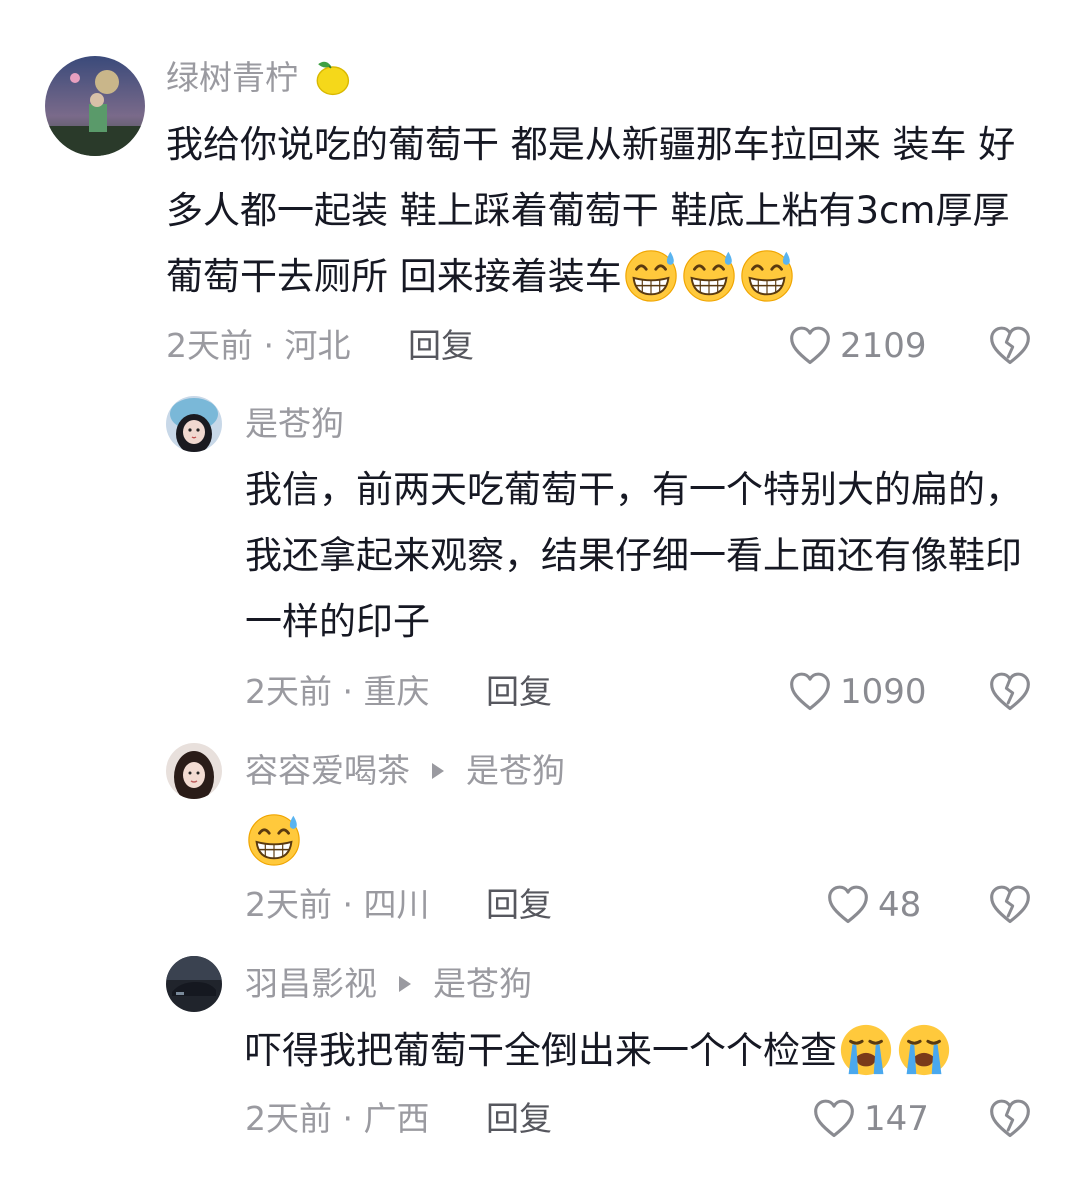 The height and width of the screenshot is (1178, 1080). I want to click on reply-author: 容容爱喝茶, so click(327, 770).